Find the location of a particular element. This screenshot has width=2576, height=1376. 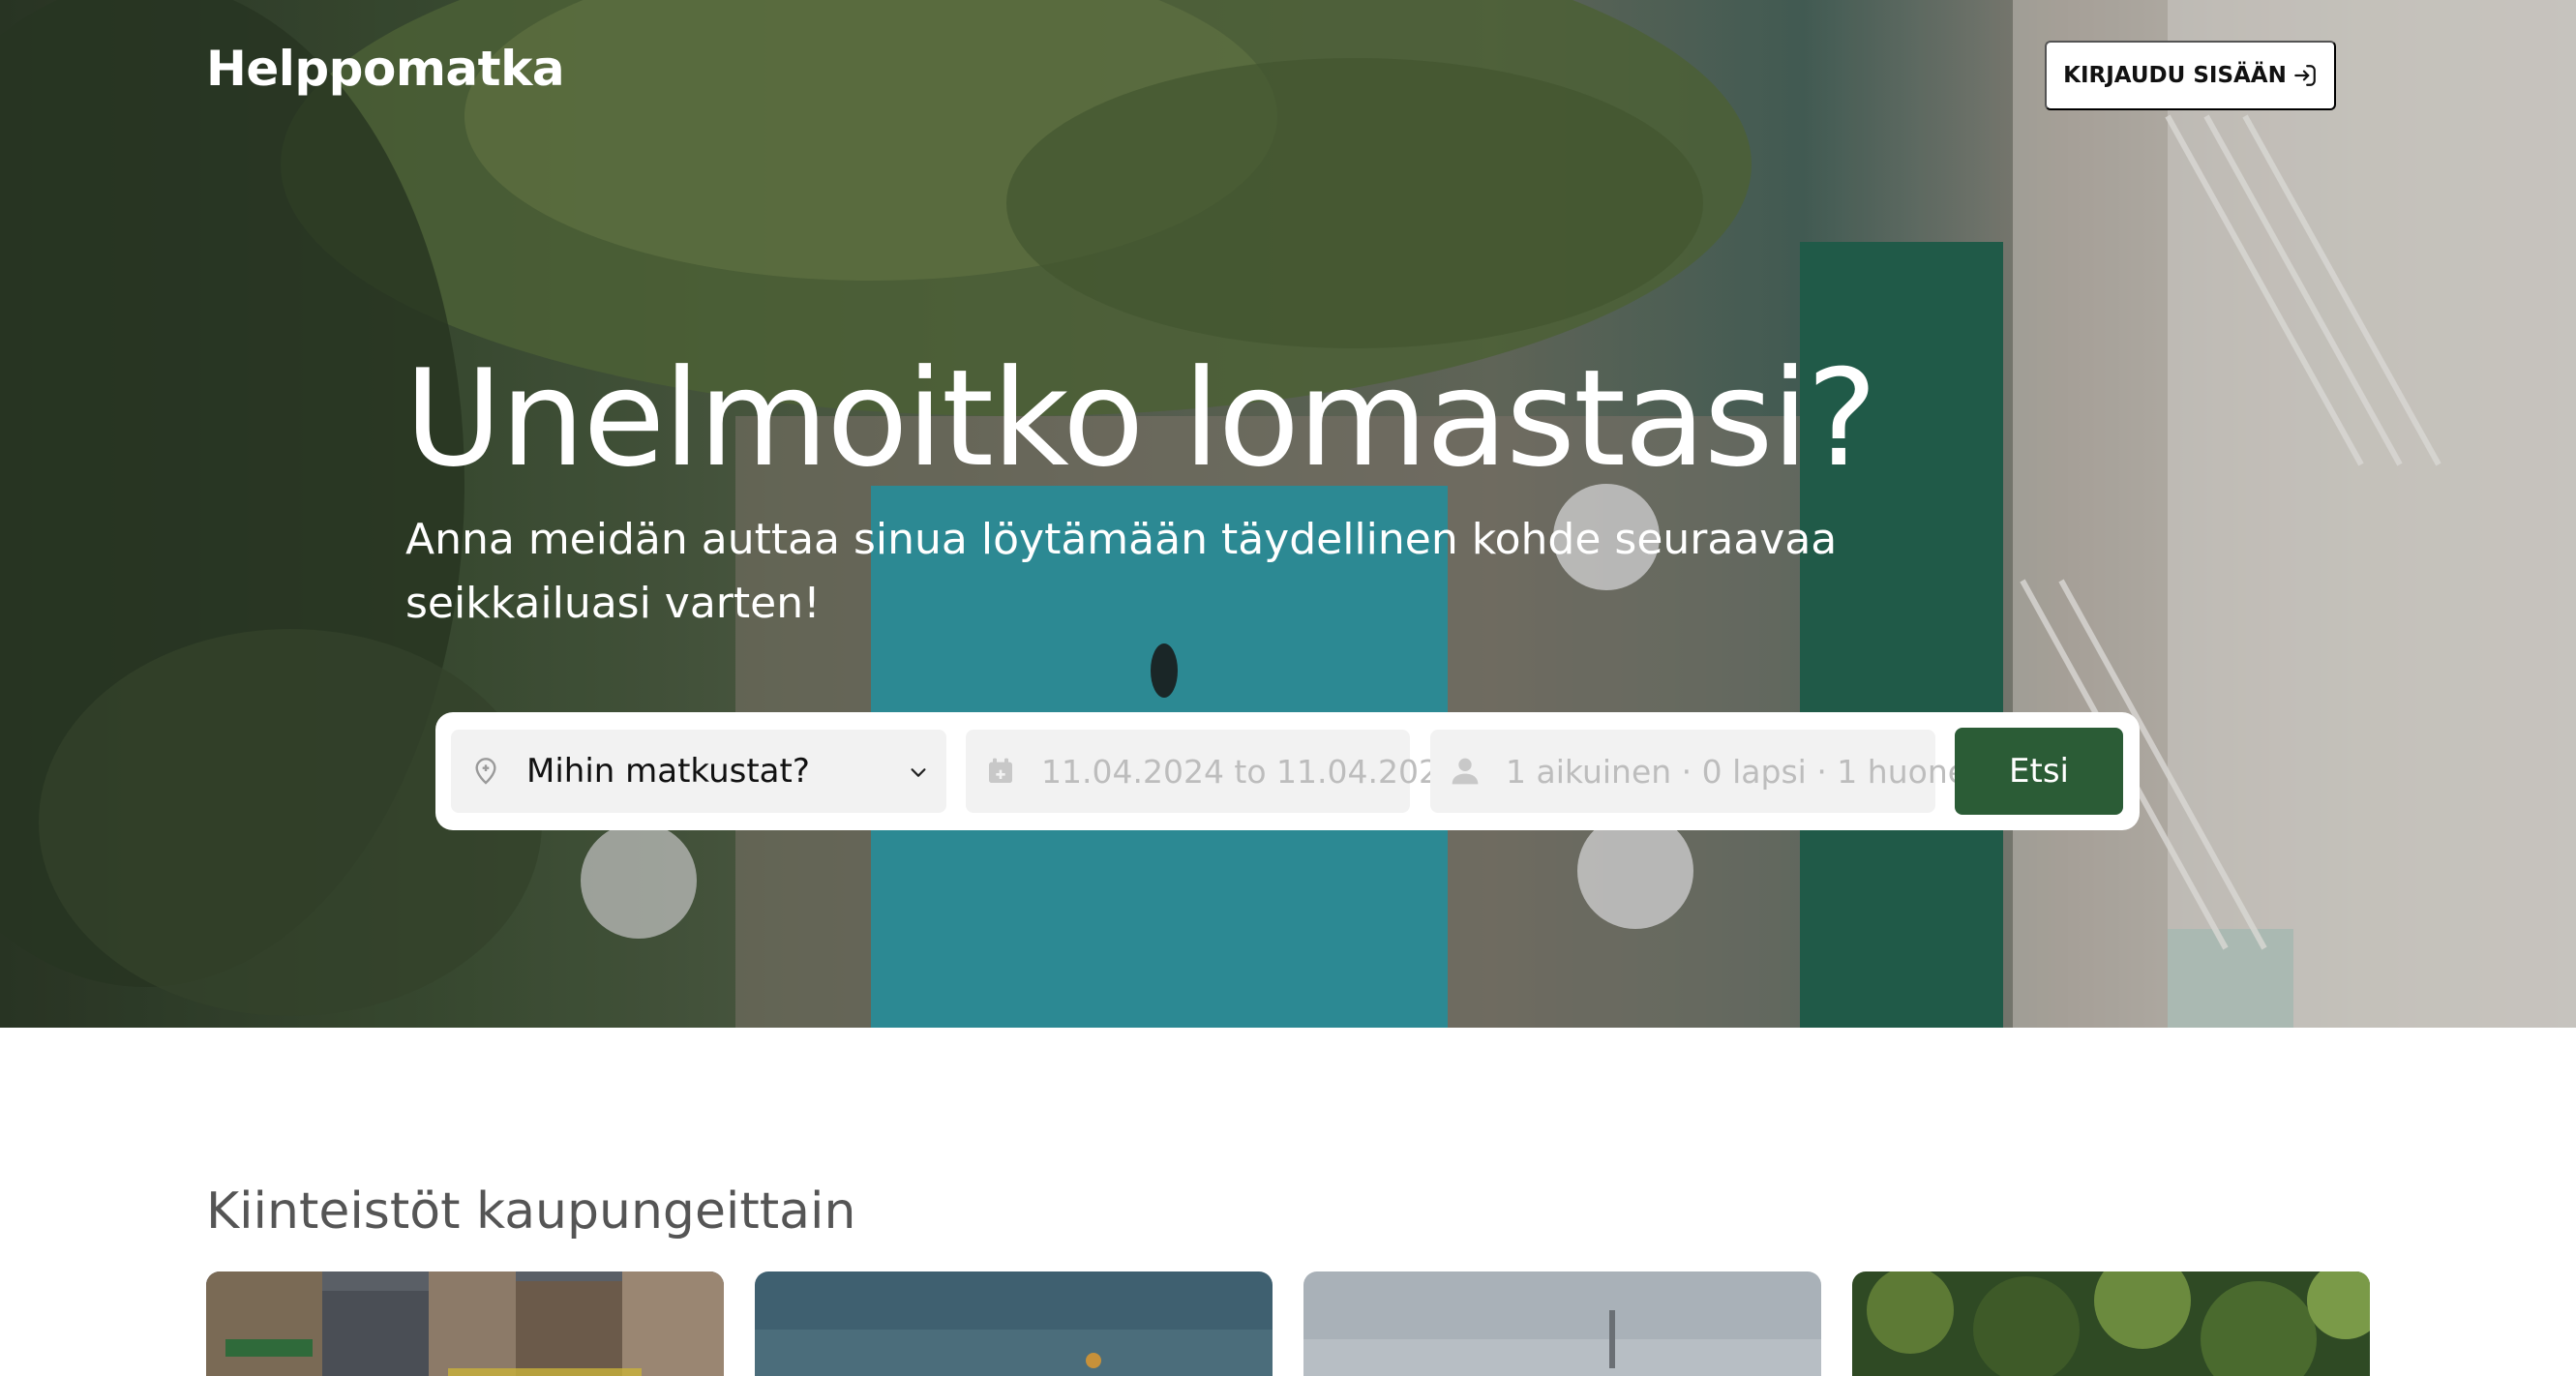

date-range-field: 11.04.2024 to 11.04.2024 is located at coordinates (1212, 771).